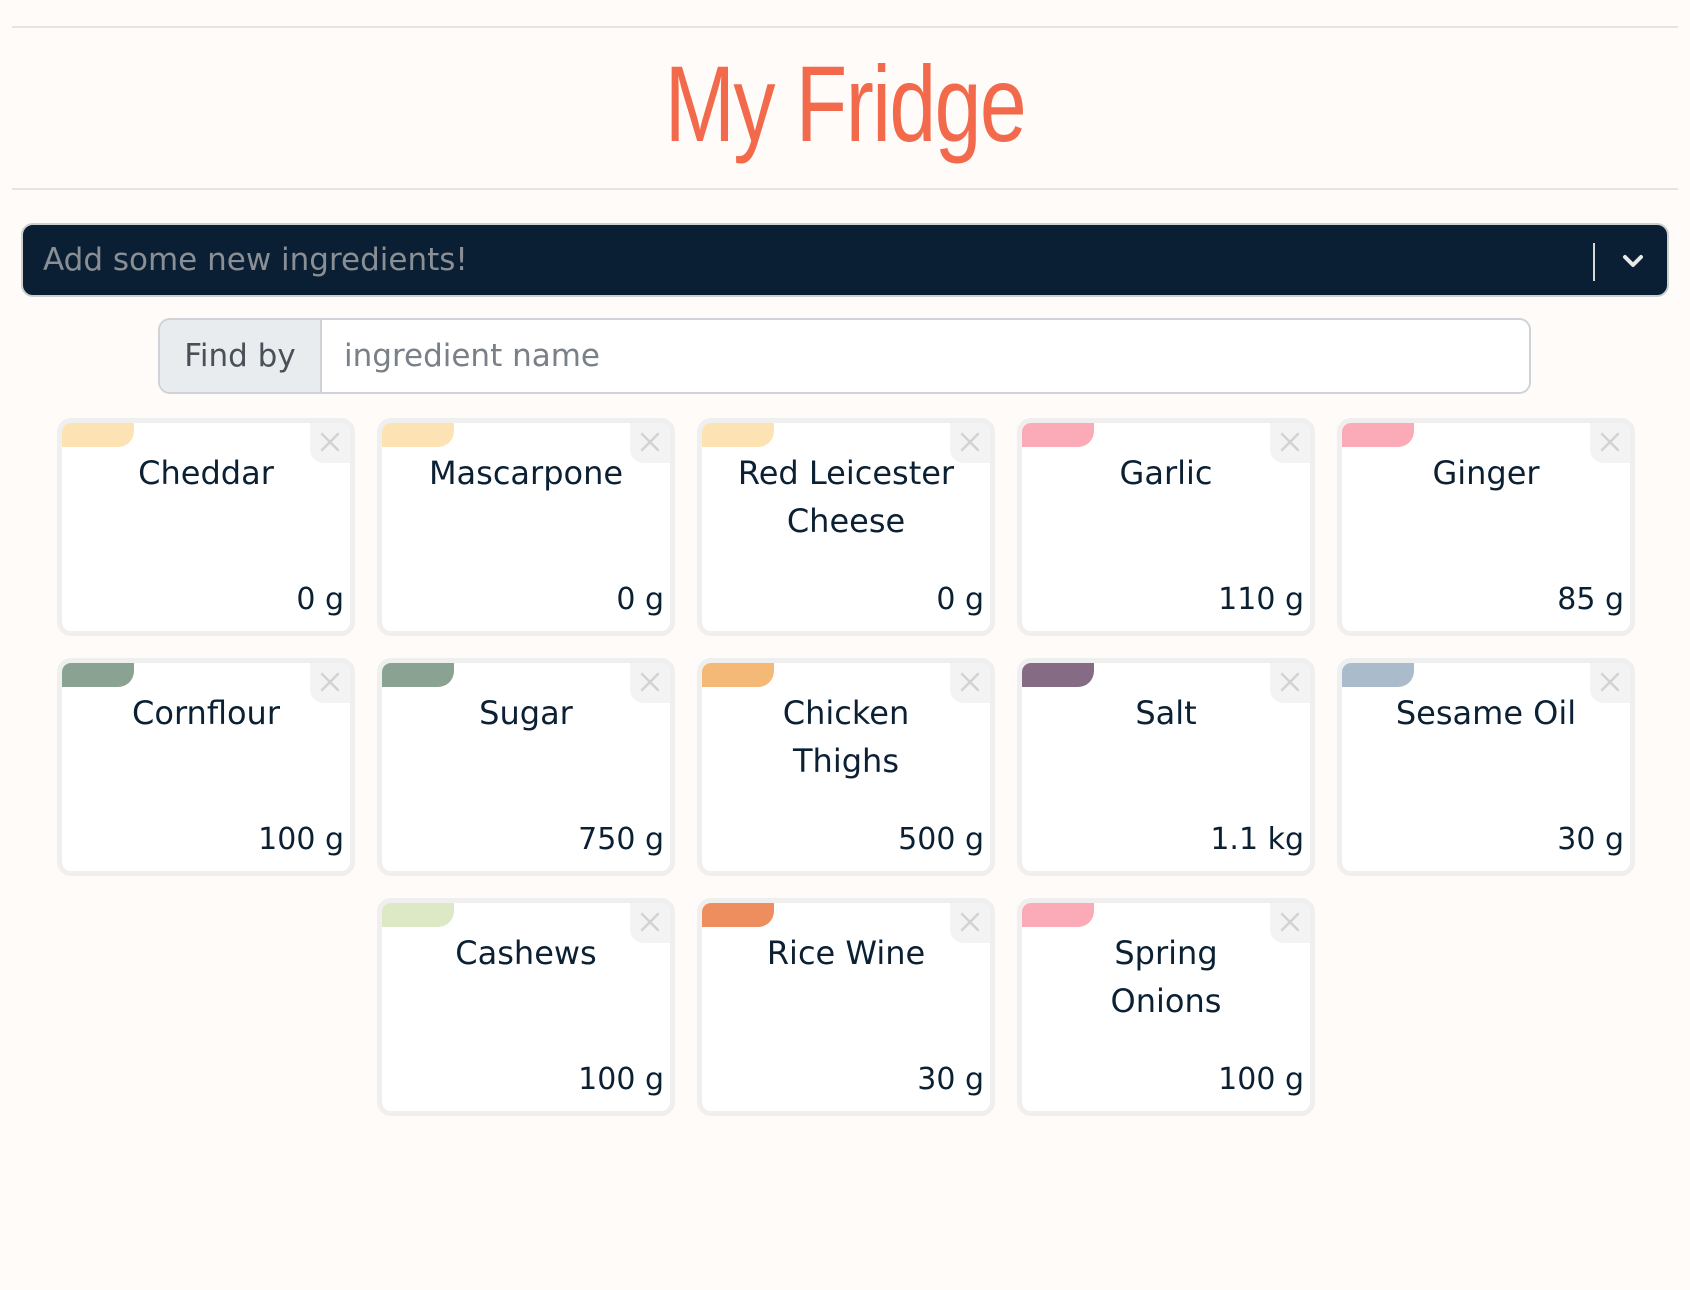  Describe the element at coordinates (526, 473) in the screenshot. I see `ingredient-name: Mascarpone` at that location.